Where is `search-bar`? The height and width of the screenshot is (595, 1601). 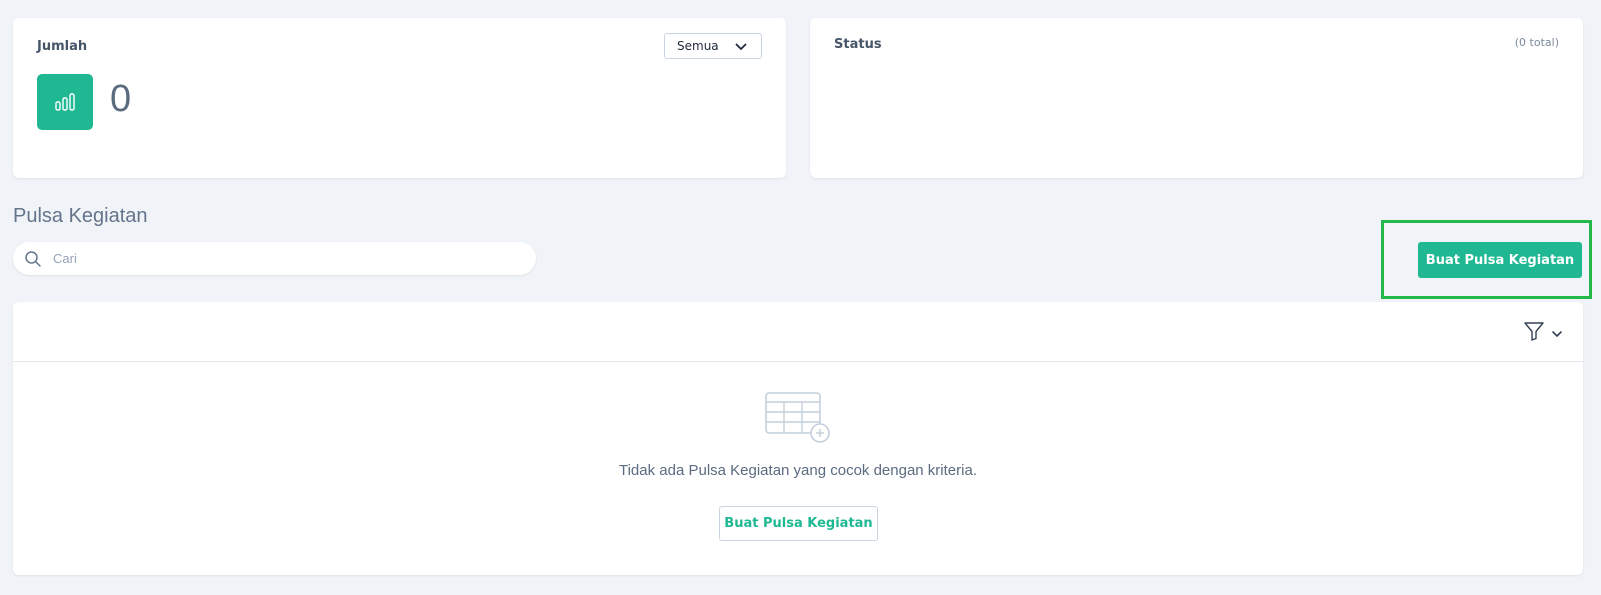 search-bar is located at coordinates (274, 258).